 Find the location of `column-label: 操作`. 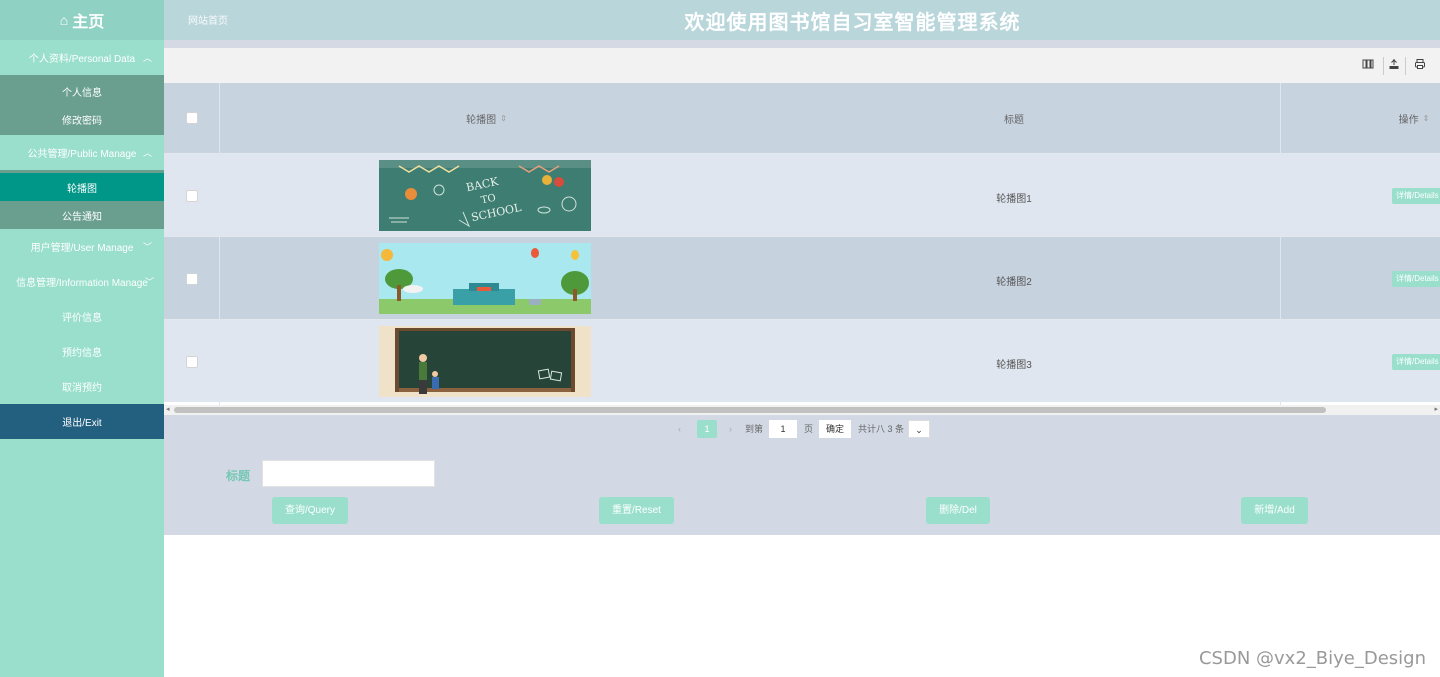

column-label: 操作 is located at coordinates (1408, 120).